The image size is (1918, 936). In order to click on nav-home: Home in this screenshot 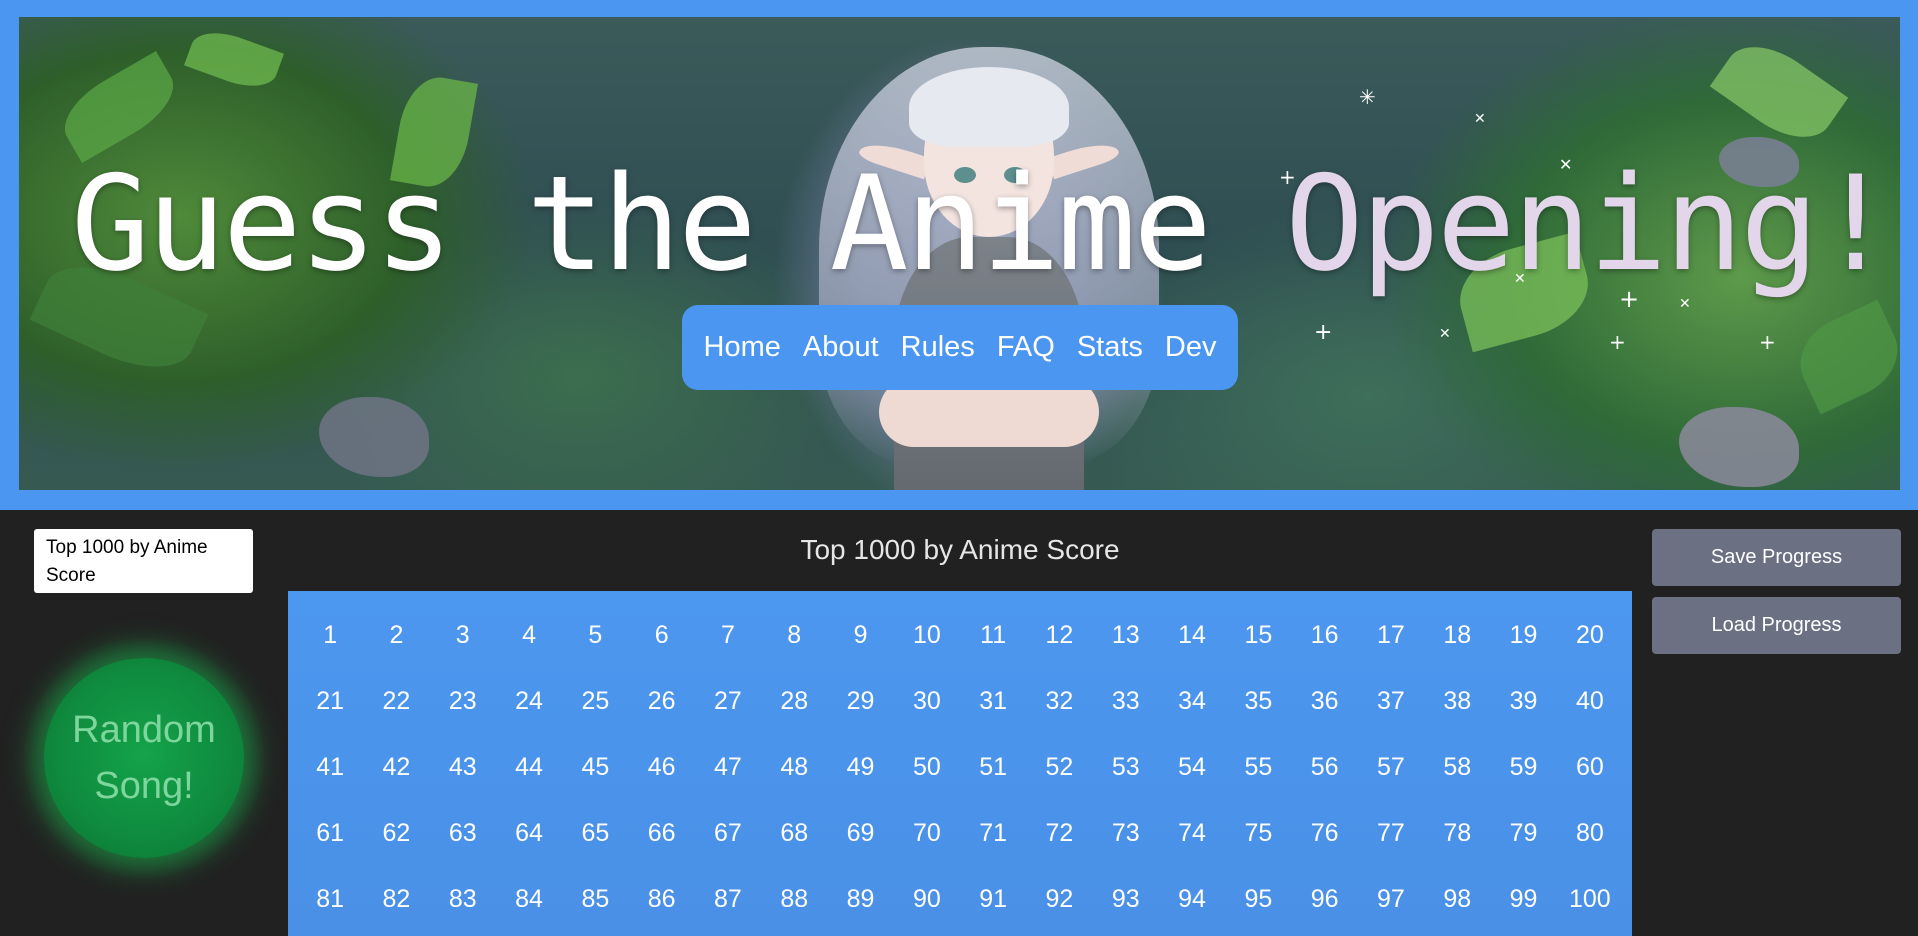, I will do `click(742, 347)`.